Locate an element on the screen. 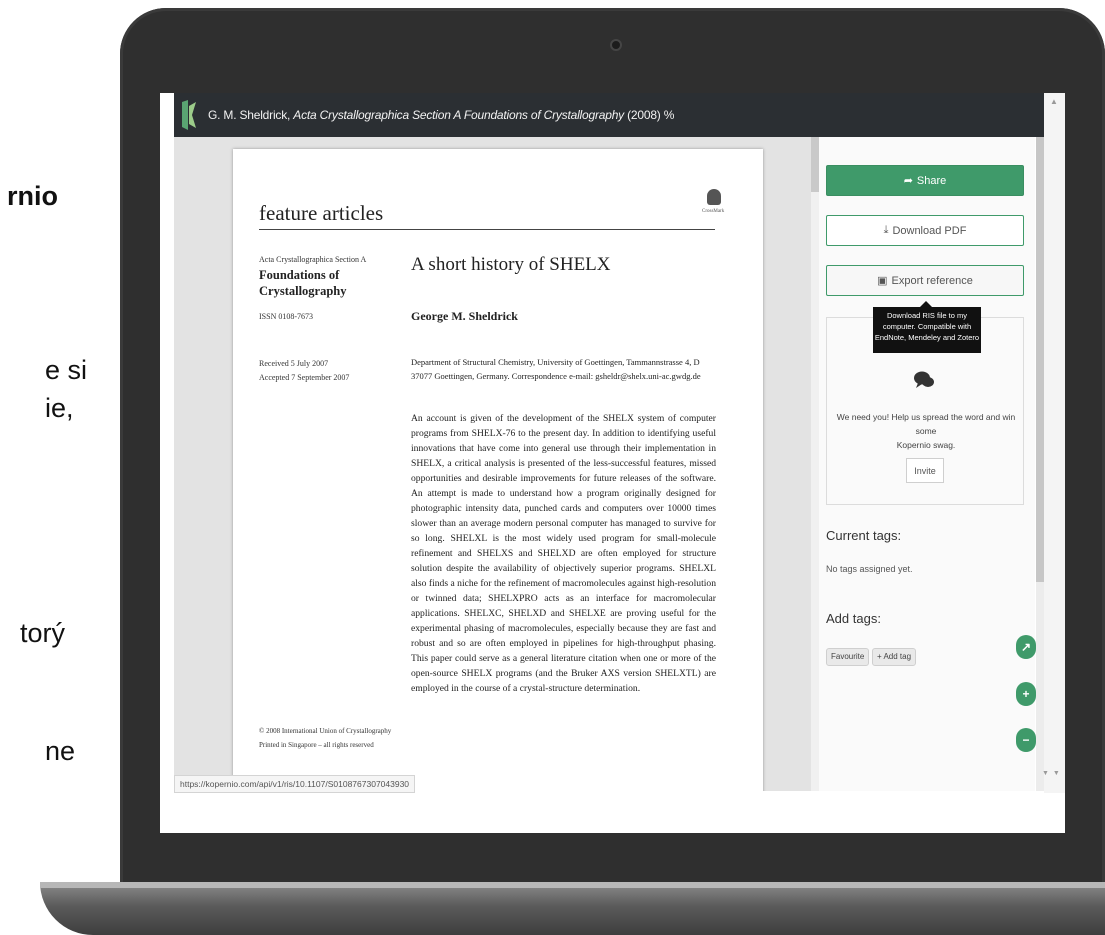  viewer-scrollbar is located at coordinates (815, 464).